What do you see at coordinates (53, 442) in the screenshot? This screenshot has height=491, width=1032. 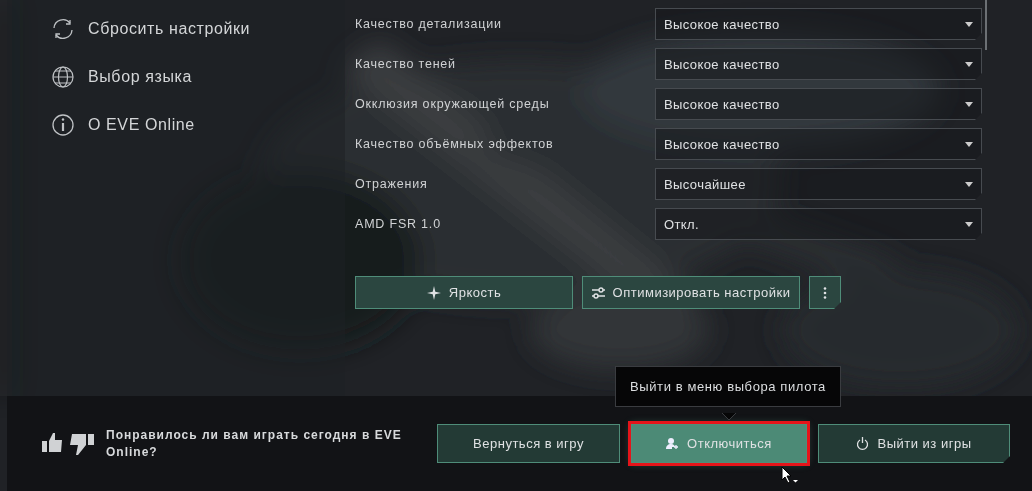 I see `thumbs-up-icon` at bounding box center [53, 442].